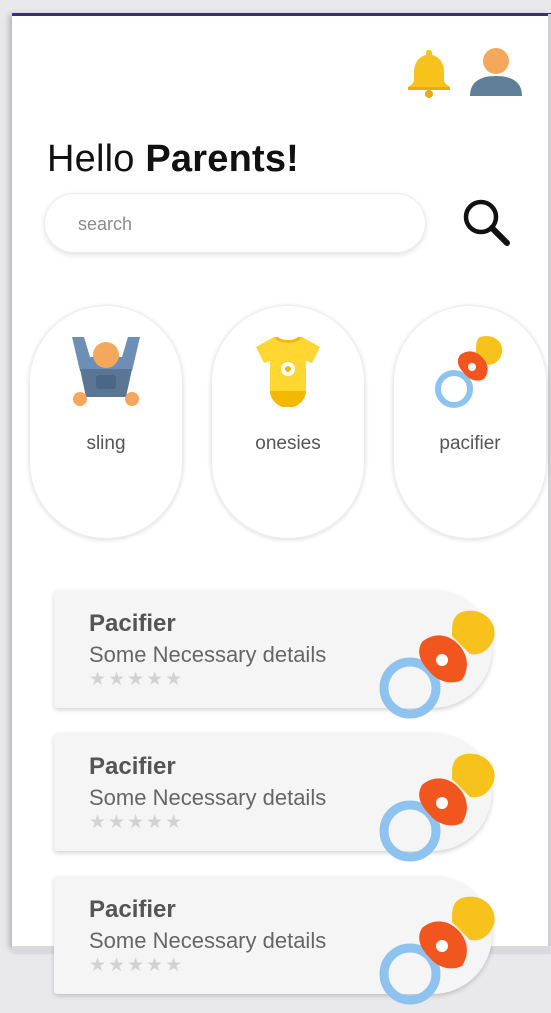 The image size is (551, 1013). What do you see at coordinates (281, 14) in the screenshot?
I see `top-accent-bar` at bounding box center [281, 14].